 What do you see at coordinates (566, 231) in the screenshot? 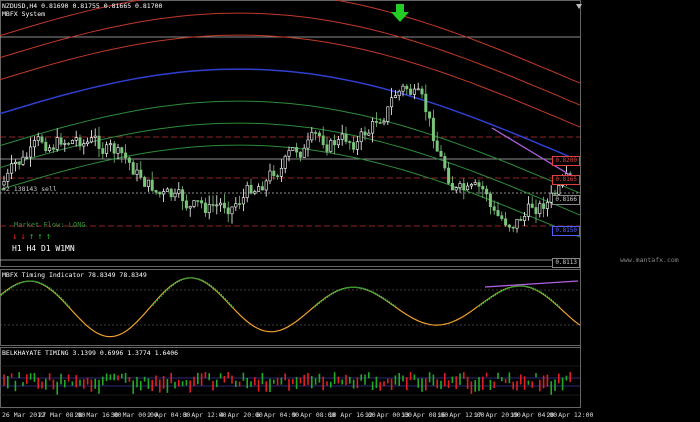
I see `price-tag-4: 0.8150` at bounding box center [566, 231].